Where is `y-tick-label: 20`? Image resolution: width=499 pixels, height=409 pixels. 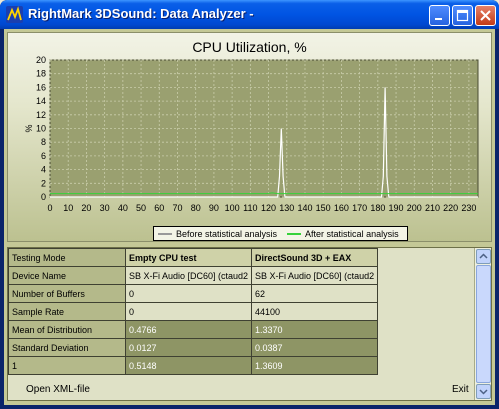
y-tick-label: 20 is located at coordinates (41, 60).